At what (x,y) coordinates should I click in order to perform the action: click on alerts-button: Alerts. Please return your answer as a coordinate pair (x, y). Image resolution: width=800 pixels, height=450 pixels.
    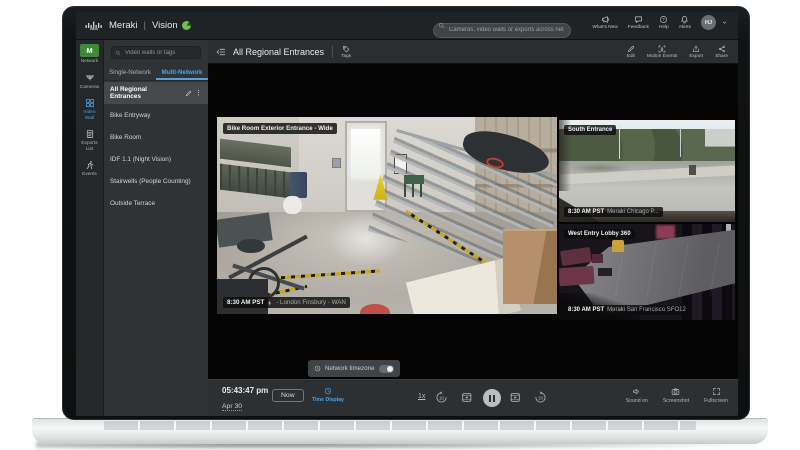
    Looking at the image, I should click on (685, 22).